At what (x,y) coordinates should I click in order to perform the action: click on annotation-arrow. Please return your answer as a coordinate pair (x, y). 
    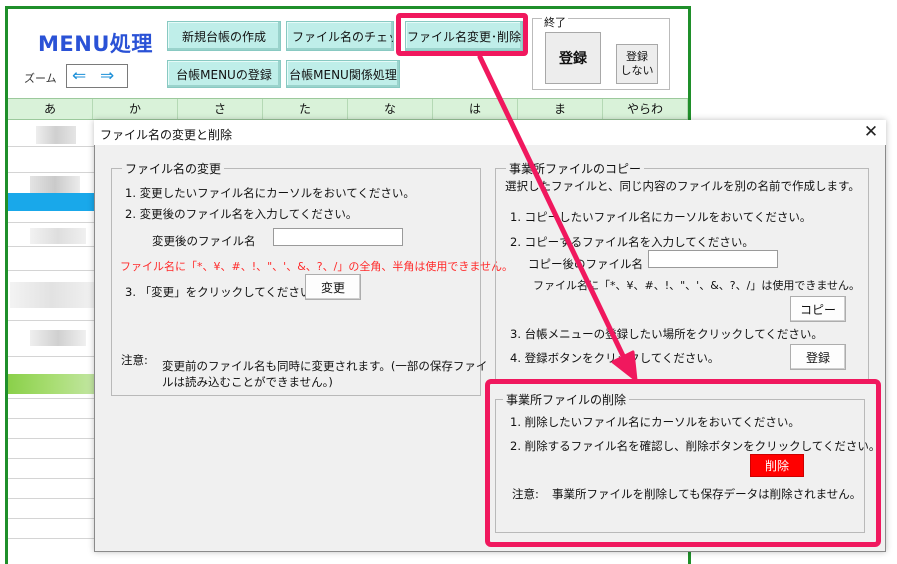
    Looking at the image, I should click on (557, 218).